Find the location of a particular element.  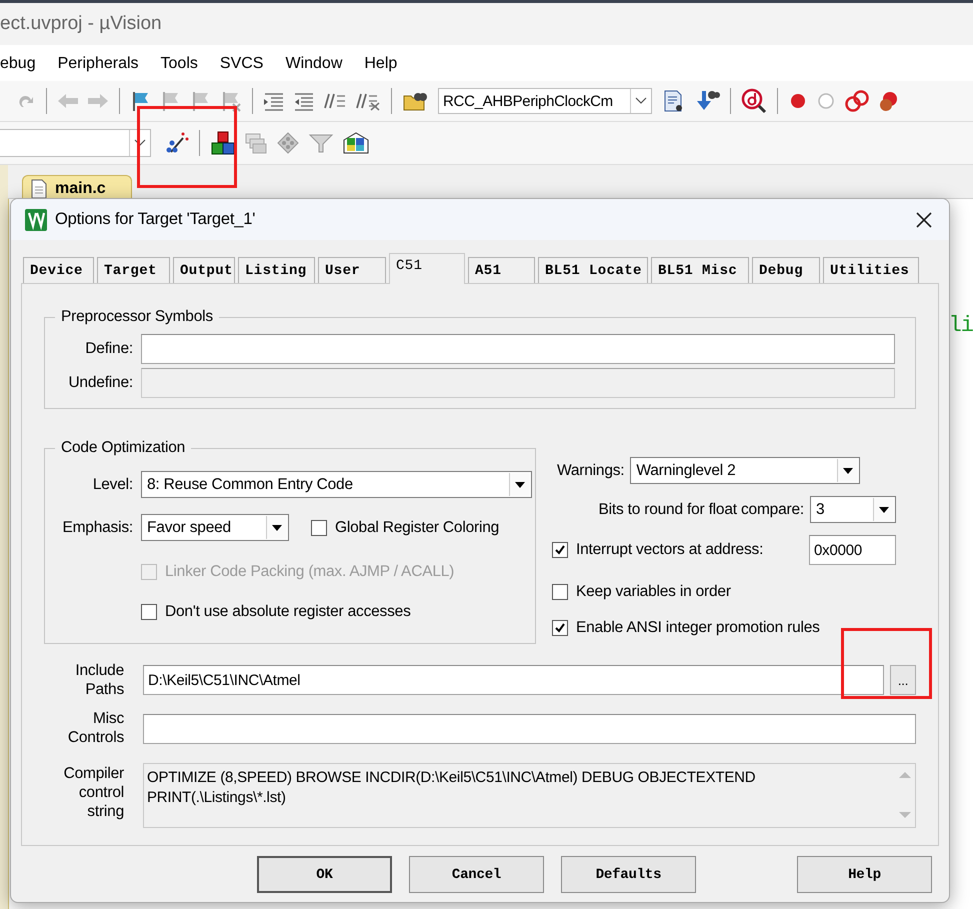

window-title: ect.uvproj - µVision is located at coordinates (81, 24).